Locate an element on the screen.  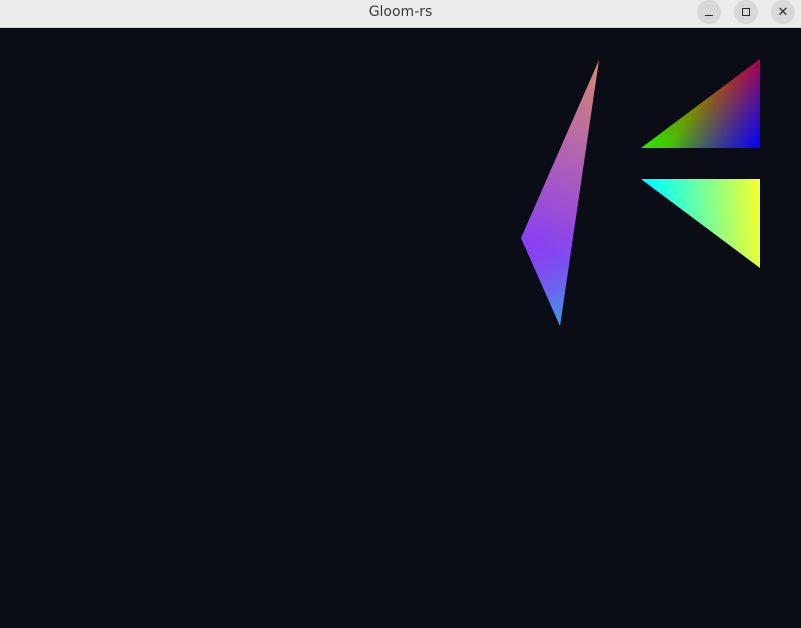
close-icon: ✕ is located at coordinates (783, 12).